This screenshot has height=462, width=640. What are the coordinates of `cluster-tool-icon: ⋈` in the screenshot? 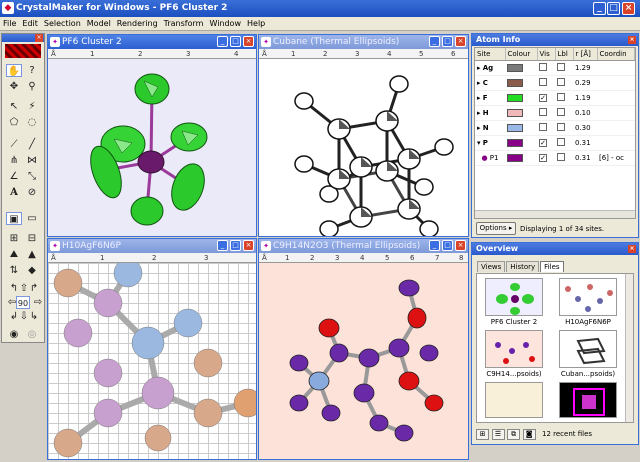 It's located at (32, 160).